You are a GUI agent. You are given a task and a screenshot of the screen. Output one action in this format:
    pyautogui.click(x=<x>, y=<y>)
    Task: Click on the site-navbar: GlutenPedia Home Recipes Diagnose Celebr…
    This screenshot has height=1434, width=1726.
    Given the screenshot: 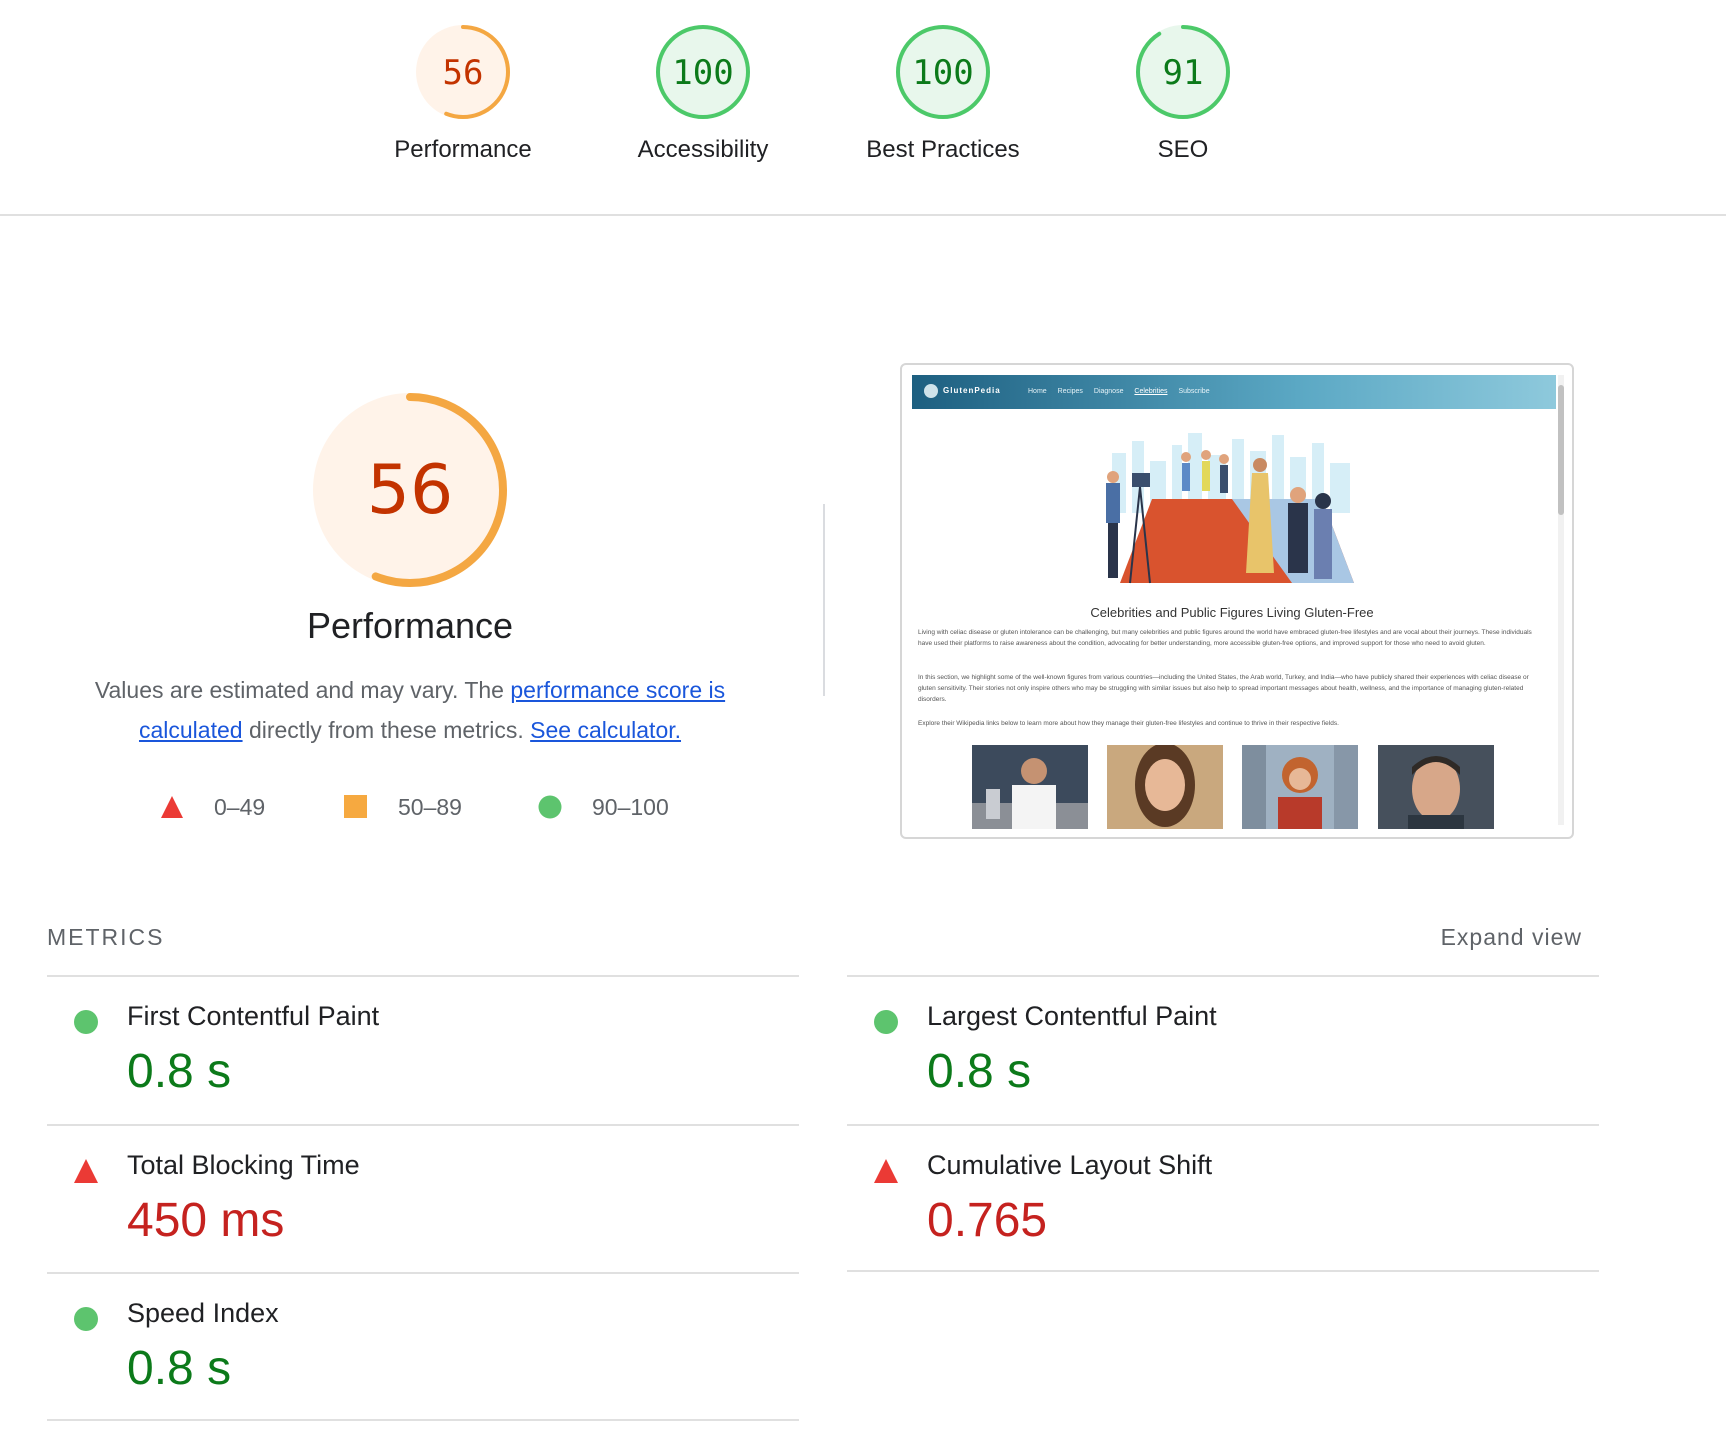 What is the action you would take?
    pyautogui.click(x=1234, y=392)
    